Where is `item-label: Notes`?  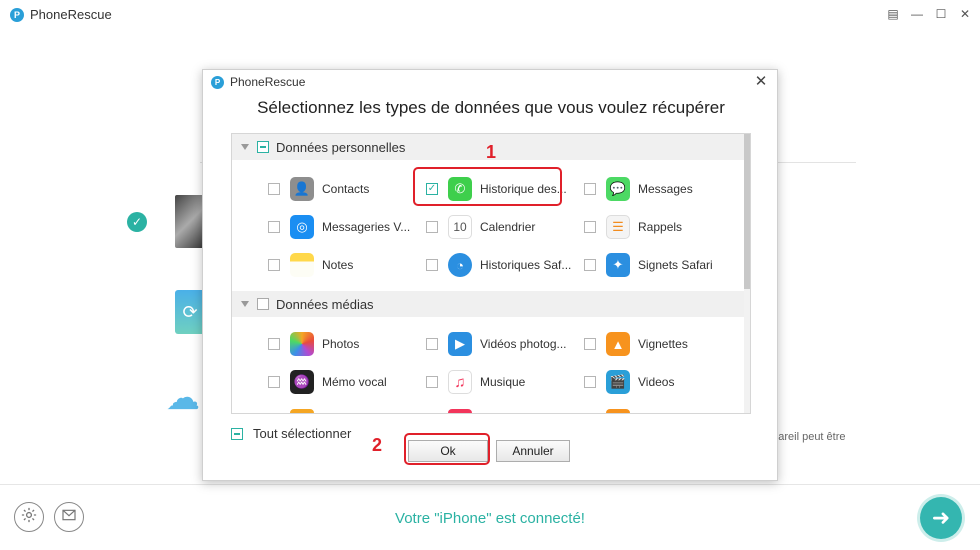
item-label: Notes is located at coordinates (338, 265).